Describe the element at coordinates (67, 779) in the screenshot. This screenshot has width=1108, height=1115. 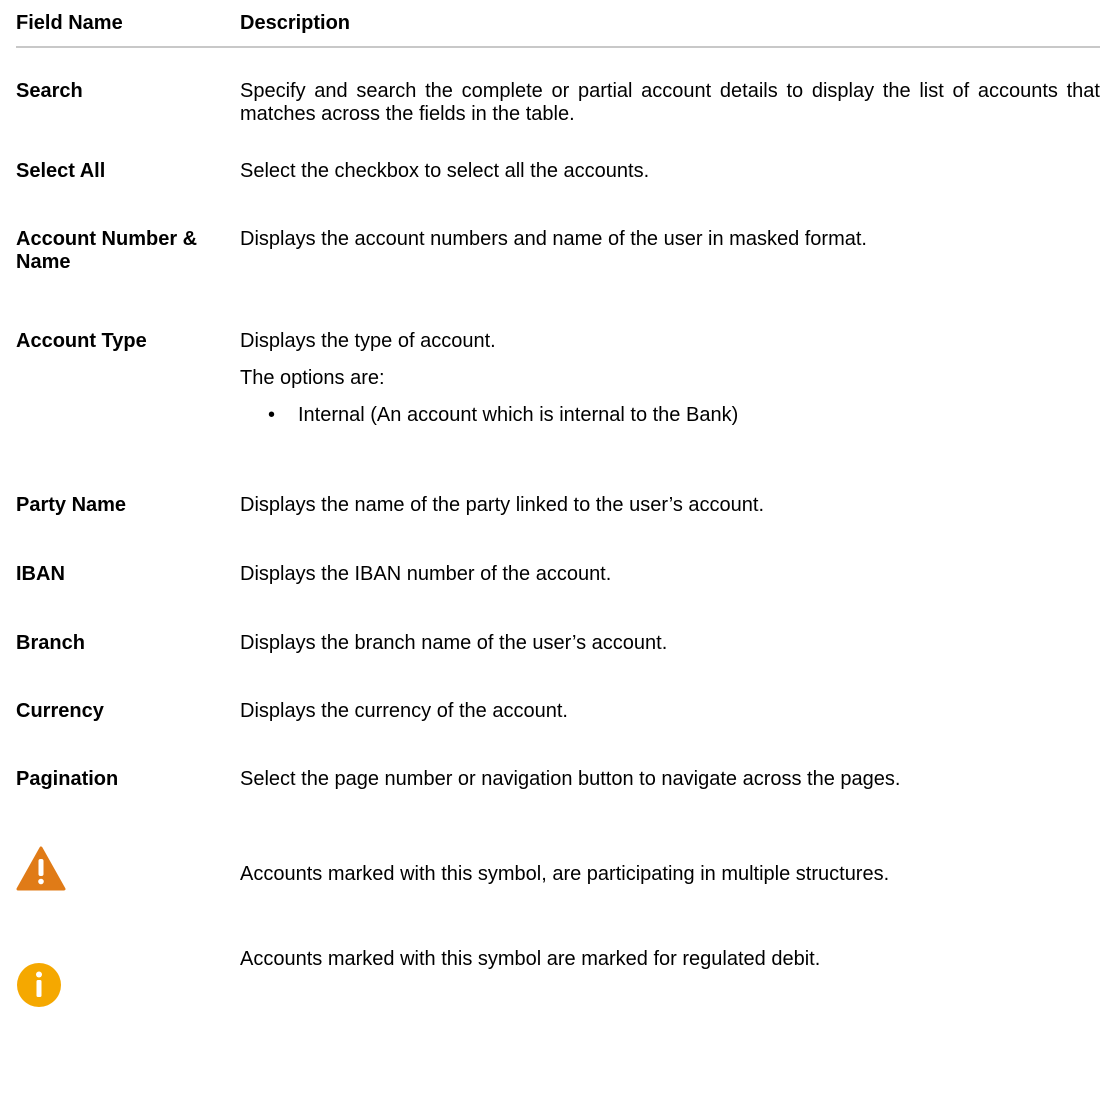
I see `field-name: Pagination` at that location.